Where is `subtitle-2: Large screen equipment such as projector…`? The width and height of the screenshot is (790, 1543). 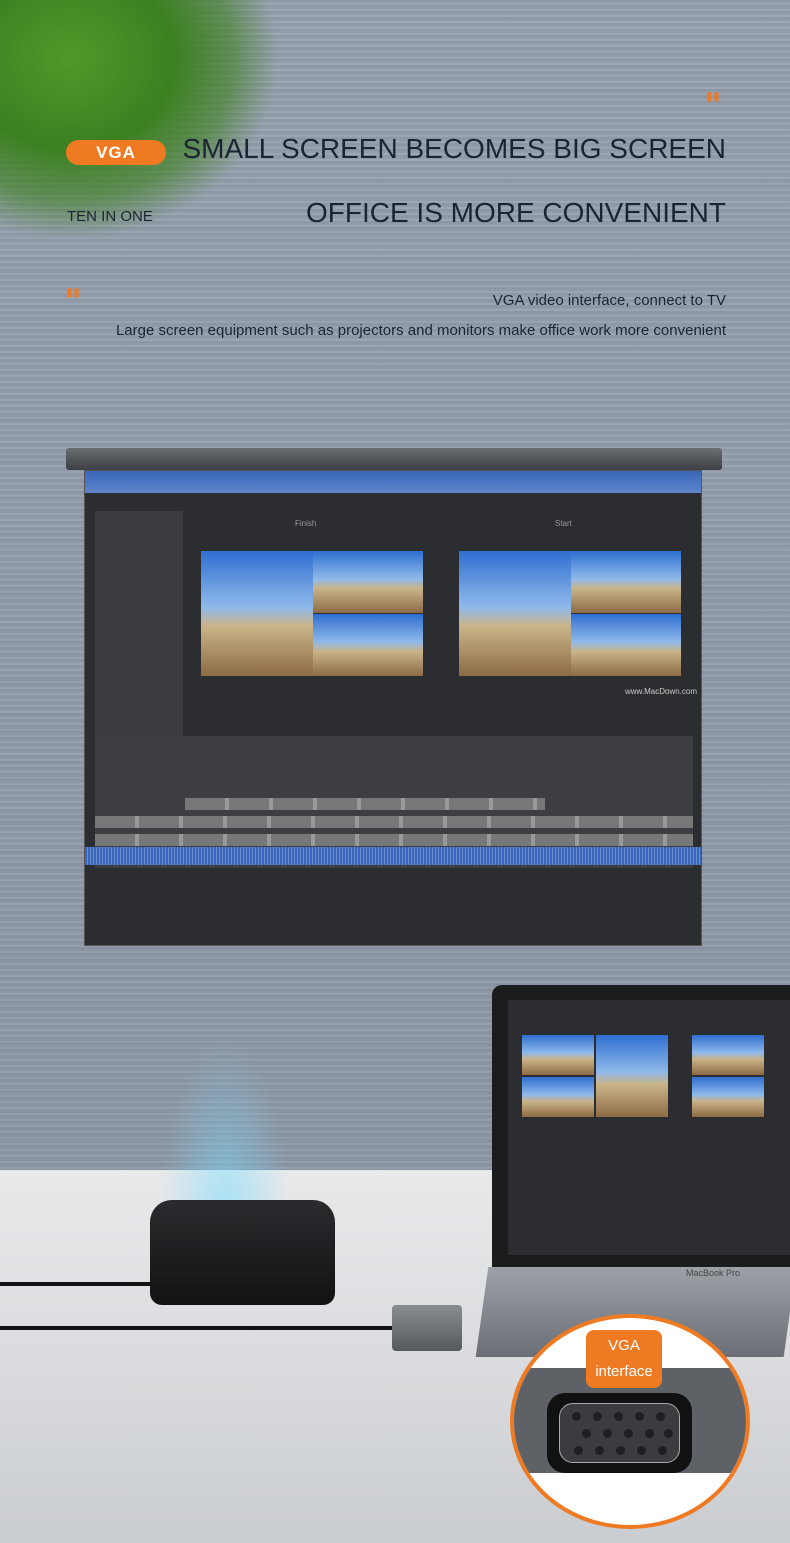 subtitle-2: Large screen equipment such as projector… is located at coordinates (420, 330).